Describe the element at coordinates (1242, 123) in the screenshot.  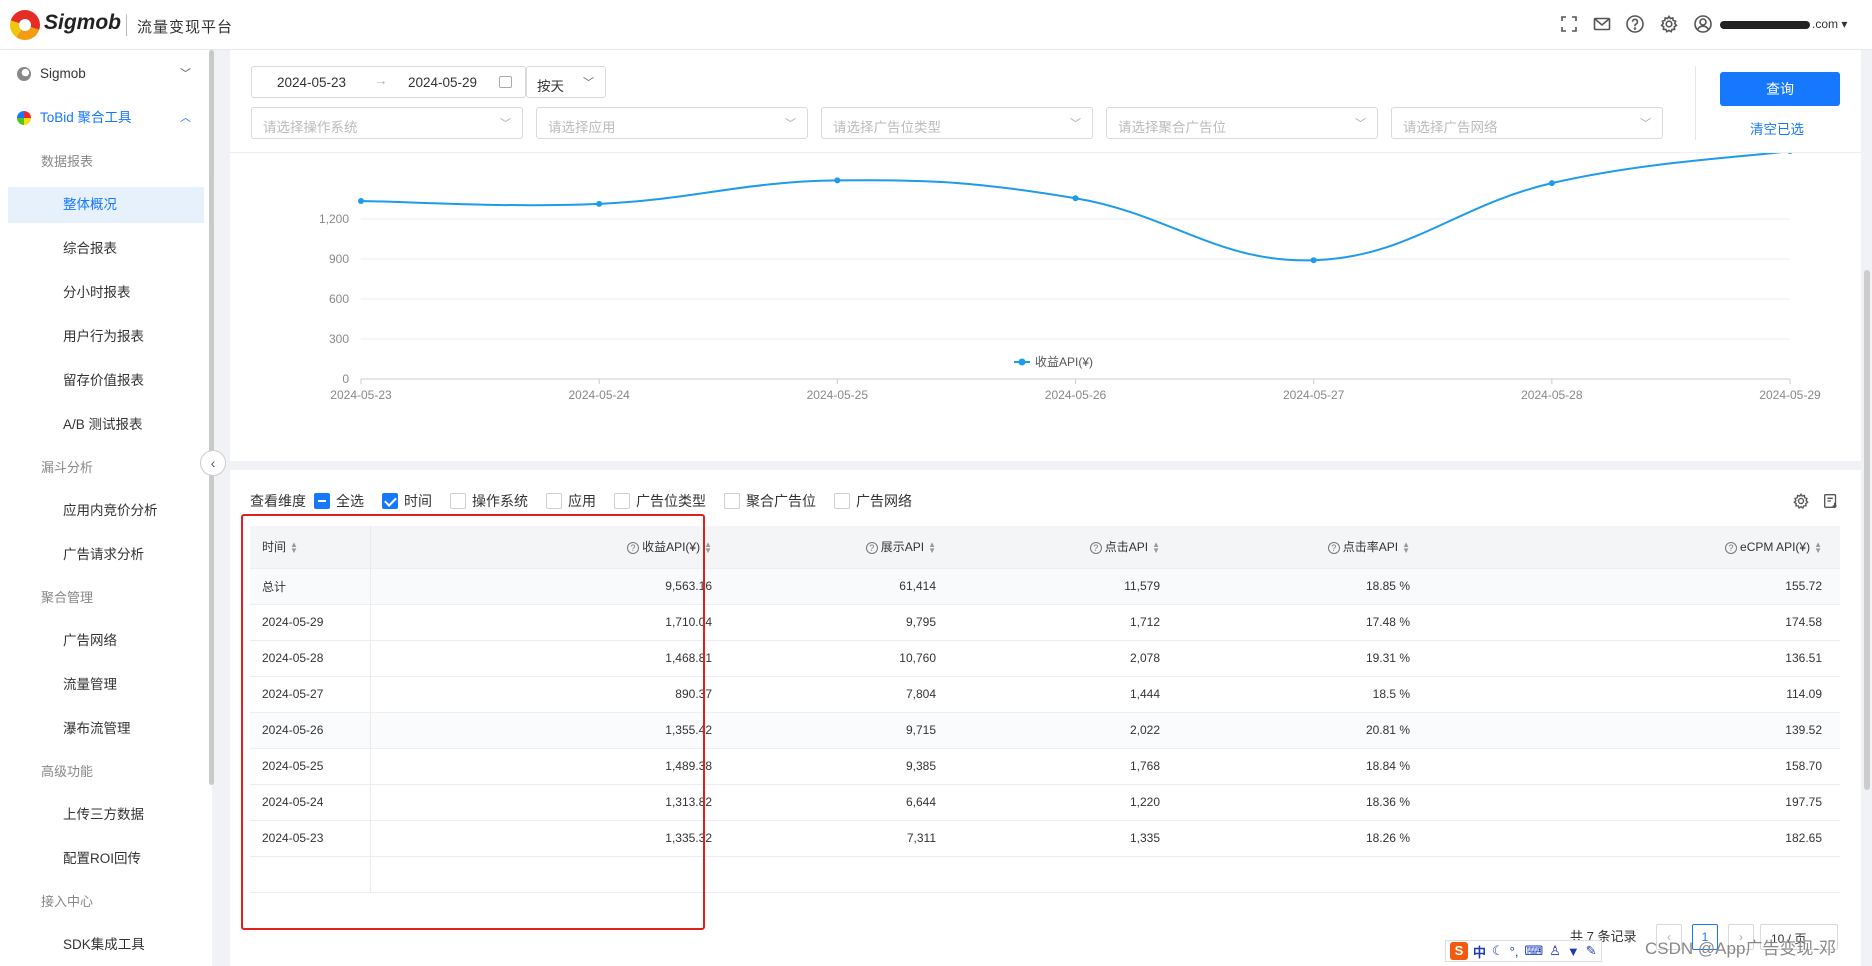
I see `mediation-slot-select: 请选择聚合广告位 ﹀` at that location.